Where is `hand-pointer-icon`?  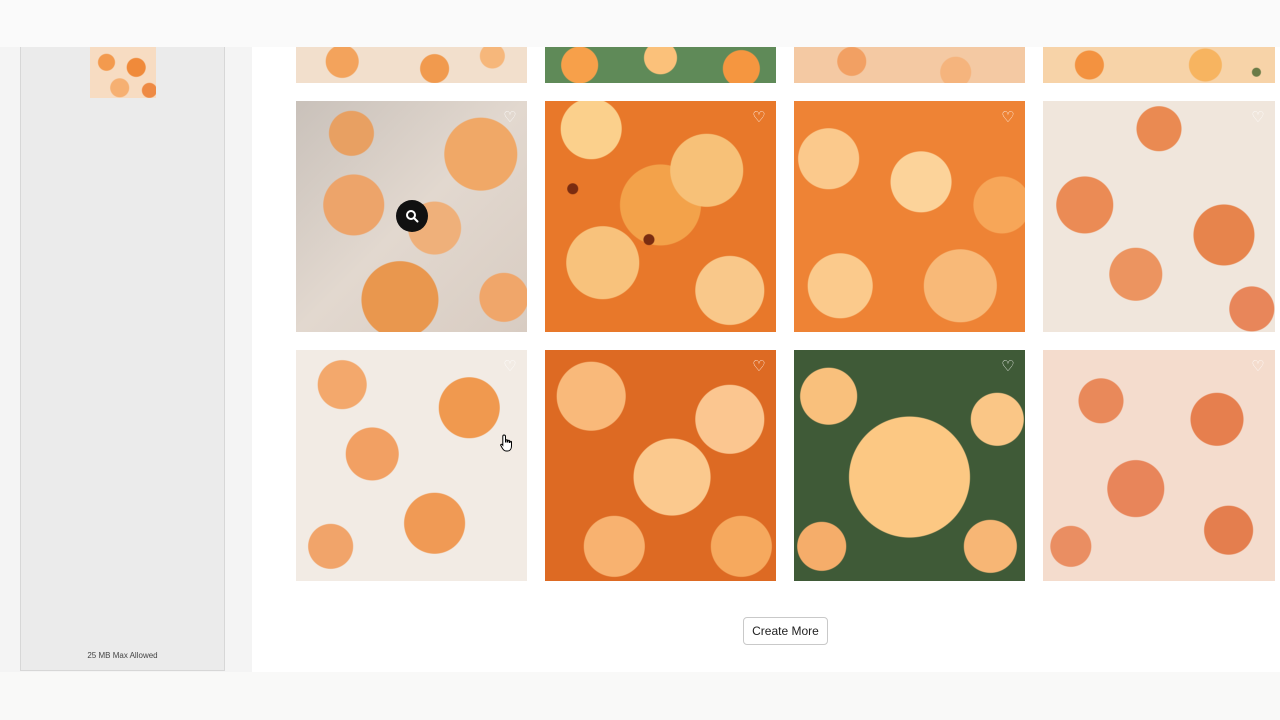
hand-pointer-icon is located at coordinates (506, 443).